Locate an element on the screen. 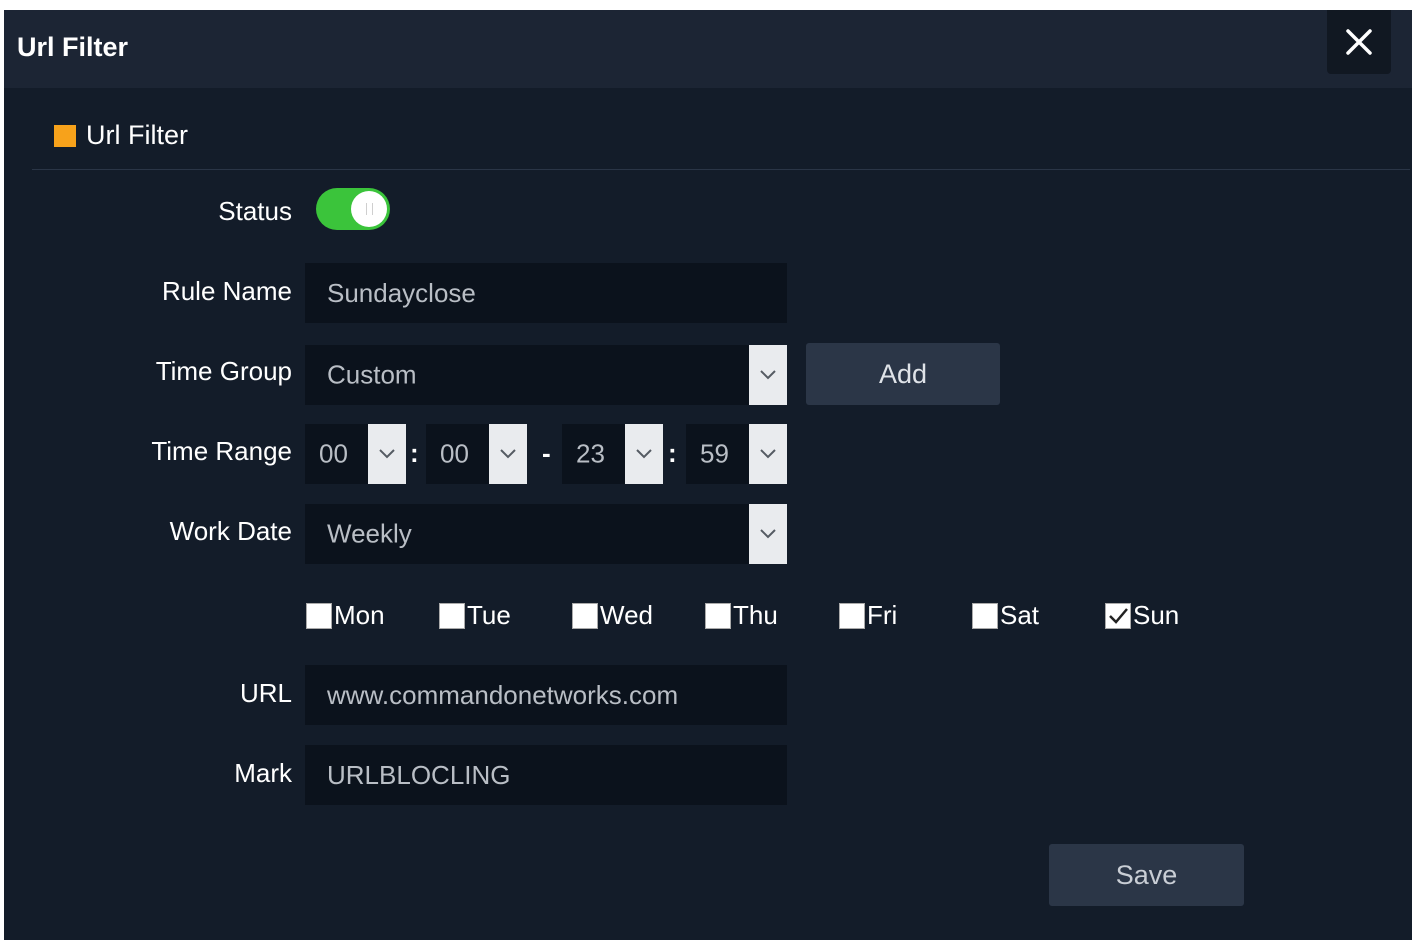 The height and width of the screenshot is (940, 1418). day-checkbox-fri: Fri is located at coordinates (868, 615).